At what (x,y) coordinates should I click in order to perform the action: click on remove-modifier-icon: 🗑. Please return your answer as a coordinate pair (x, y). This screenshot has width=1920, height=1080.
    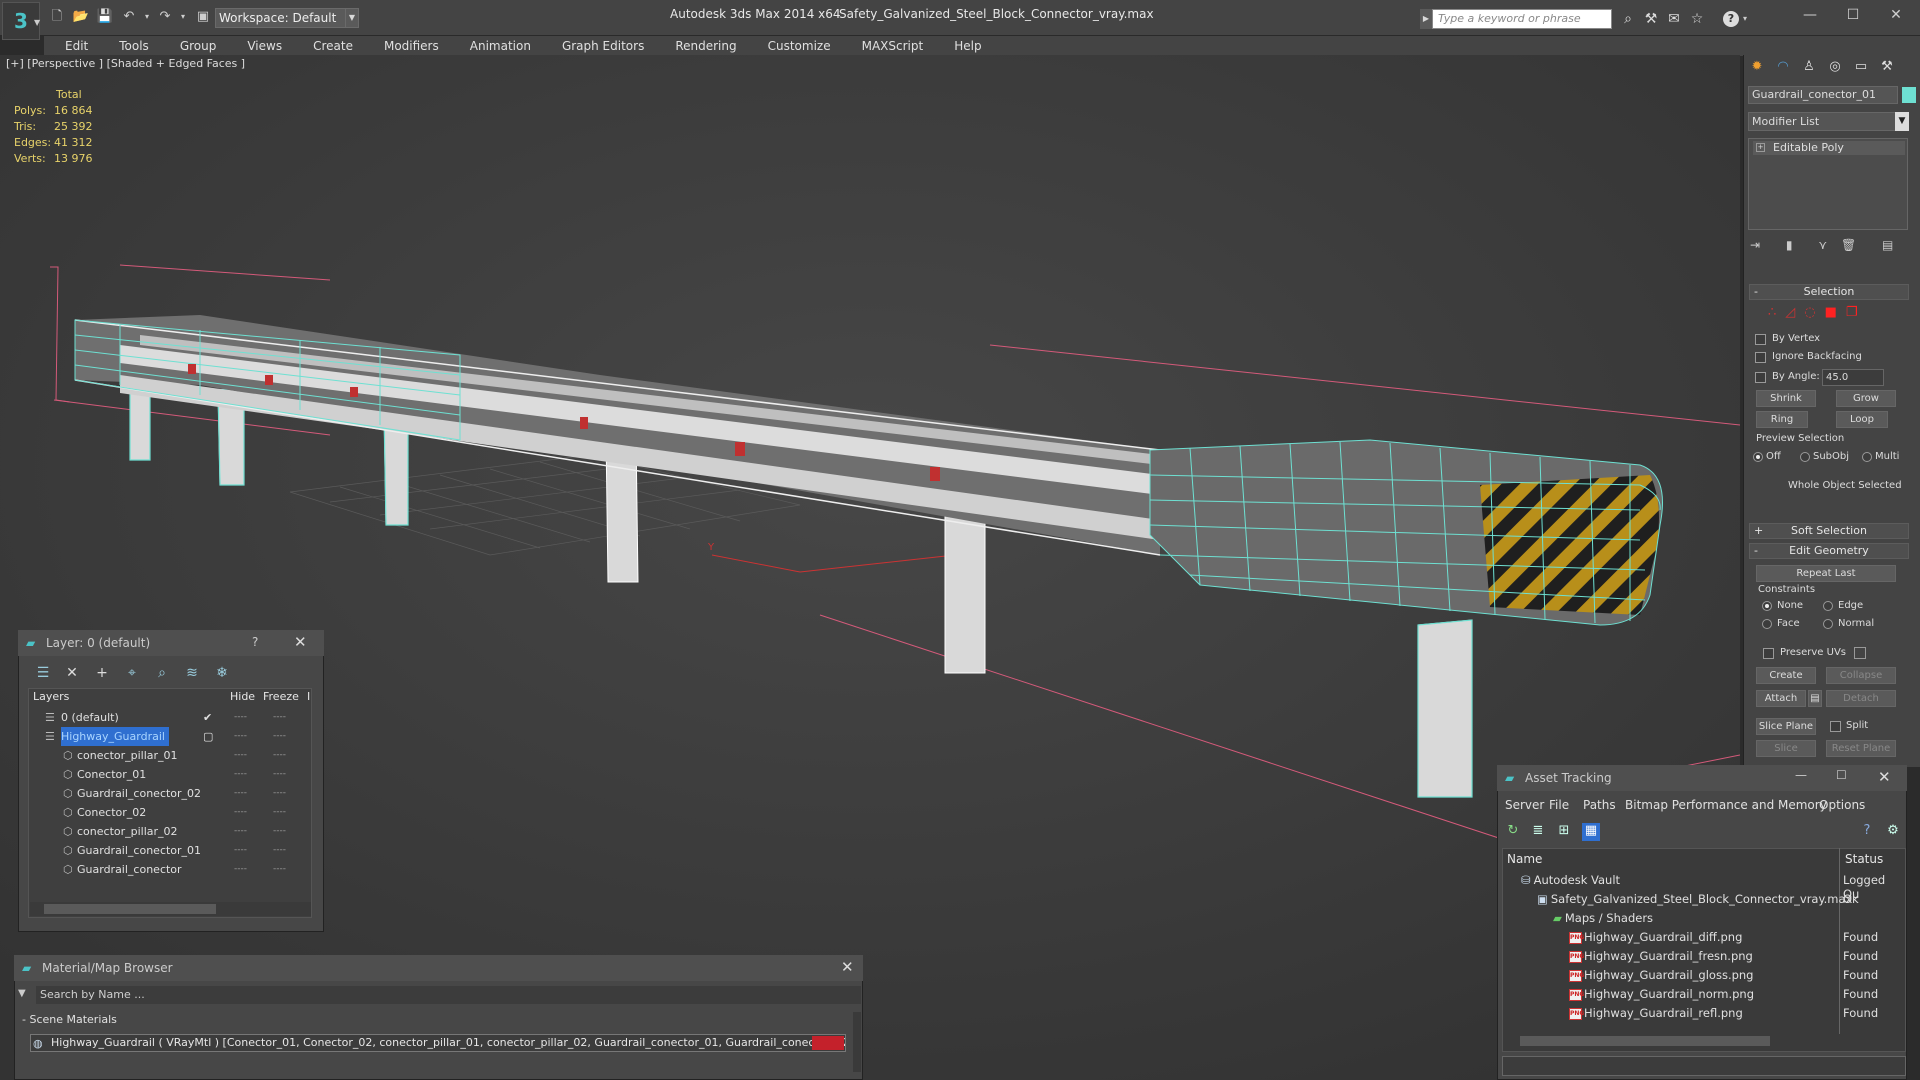
    Looking at the image, I should click on (1848, 245).